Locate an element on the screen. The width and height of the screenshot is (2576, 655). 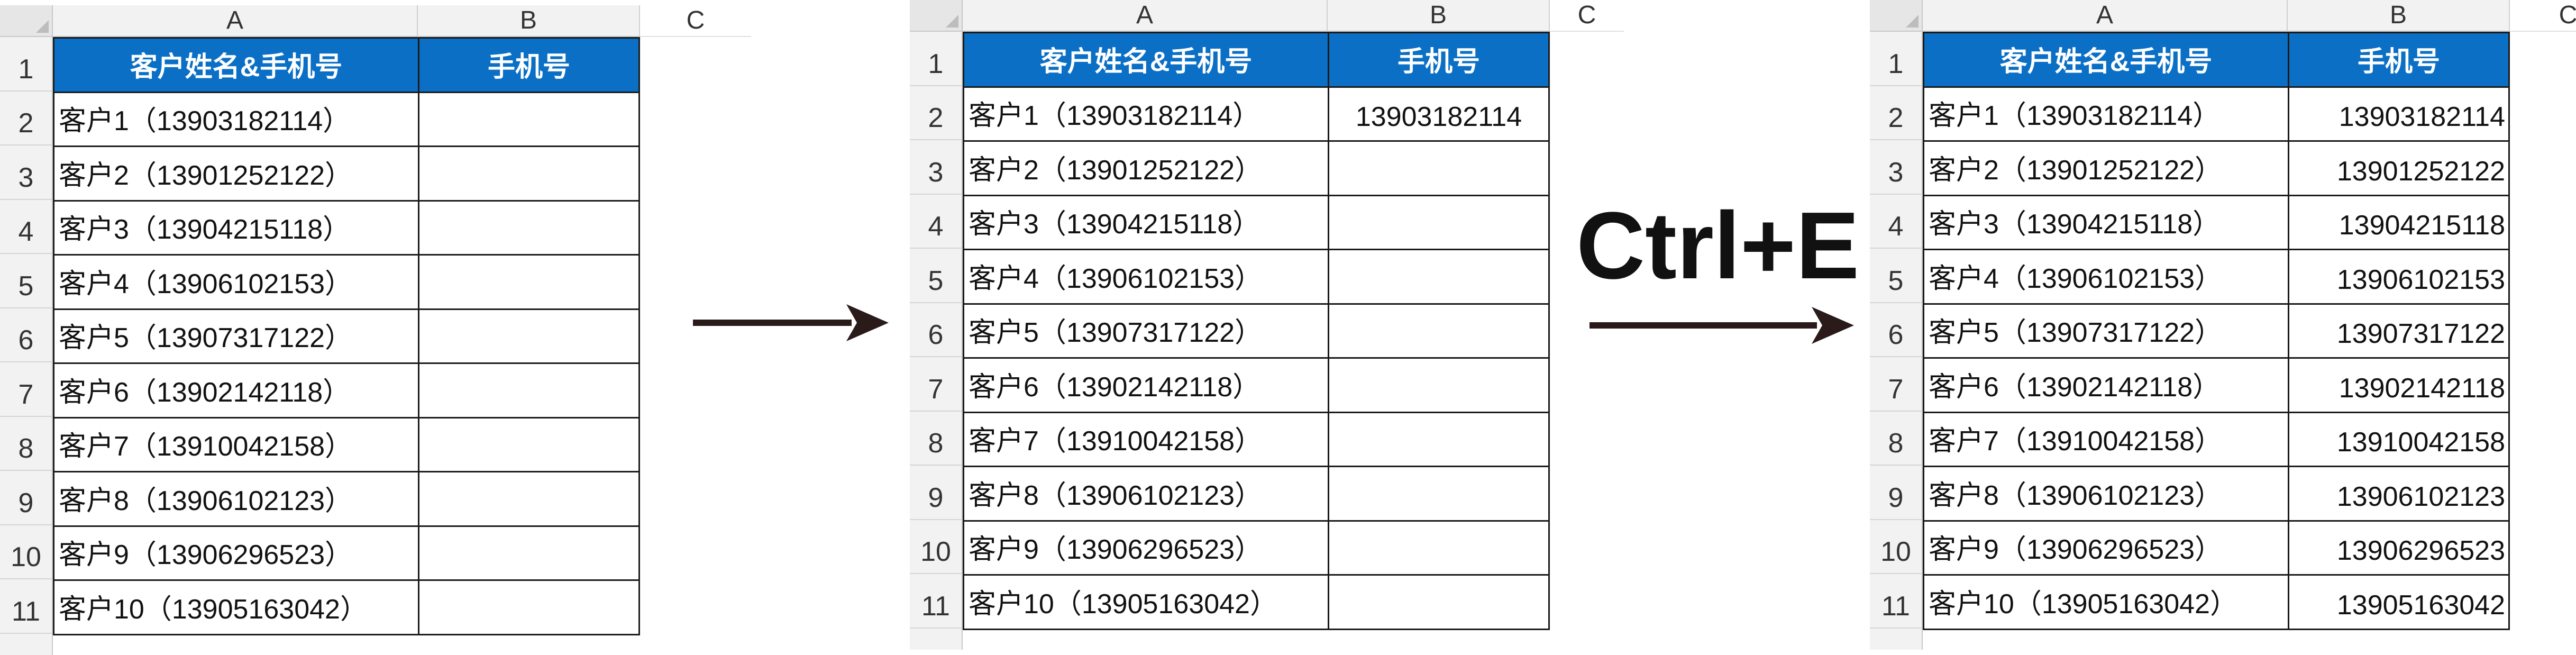
cell-phone: 13907317122 is located at coordinates (2399, 331).